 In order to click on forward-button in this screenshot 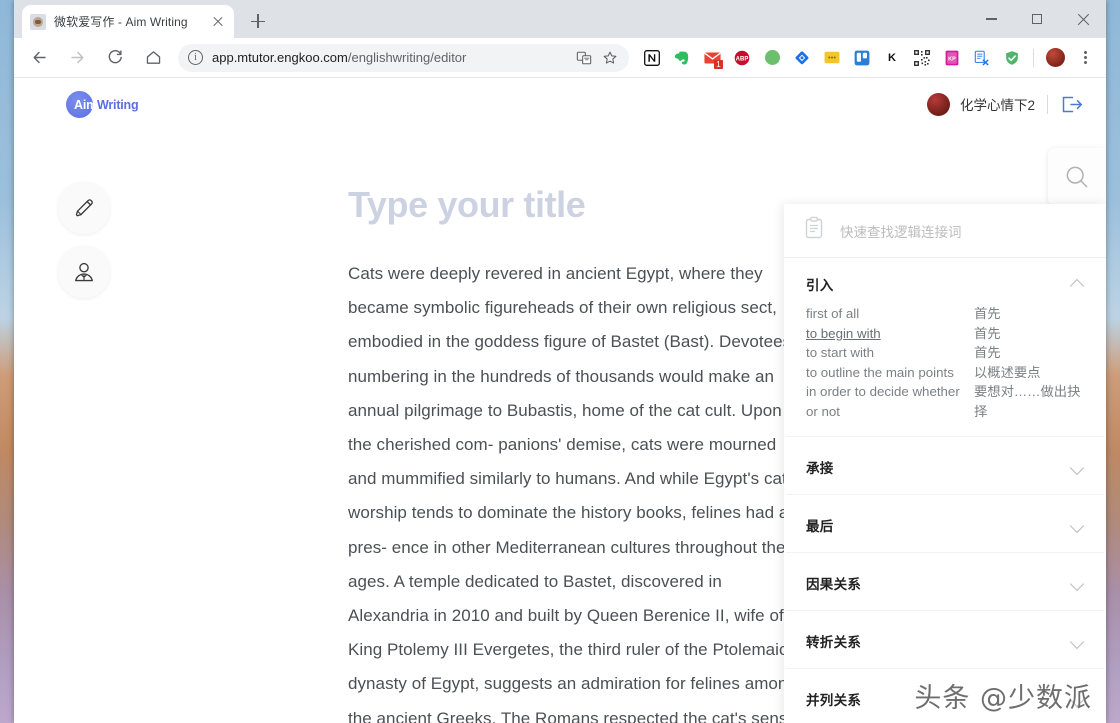, I will do `click(77, 58)`.